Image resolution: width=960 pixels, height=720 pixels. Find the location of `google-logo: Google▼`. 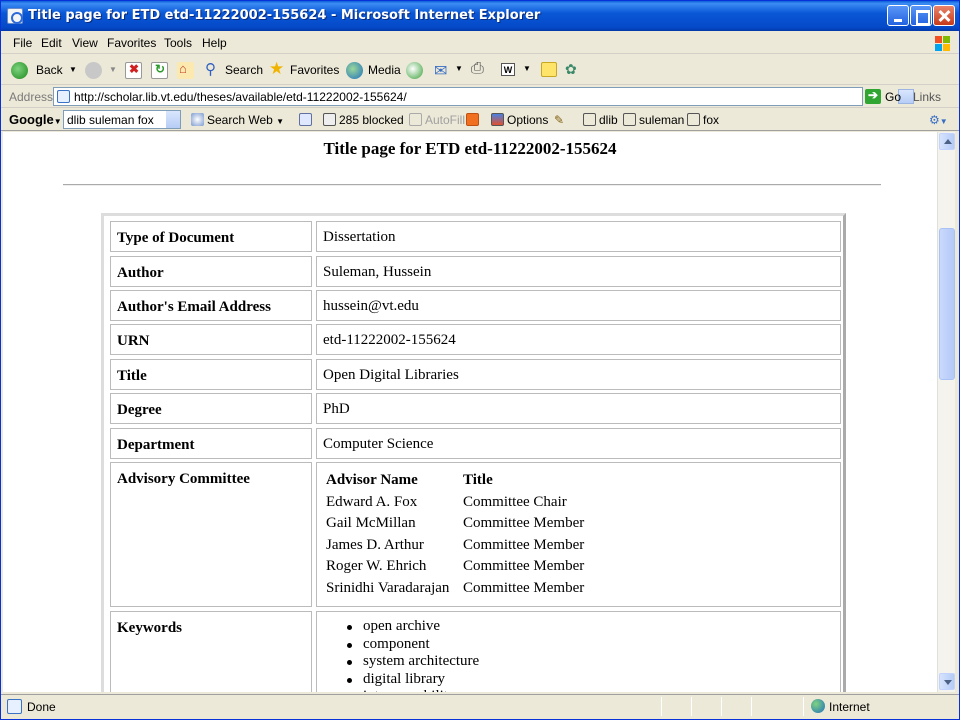

google-logo: Google▼ is located at coordinates (35, 119).